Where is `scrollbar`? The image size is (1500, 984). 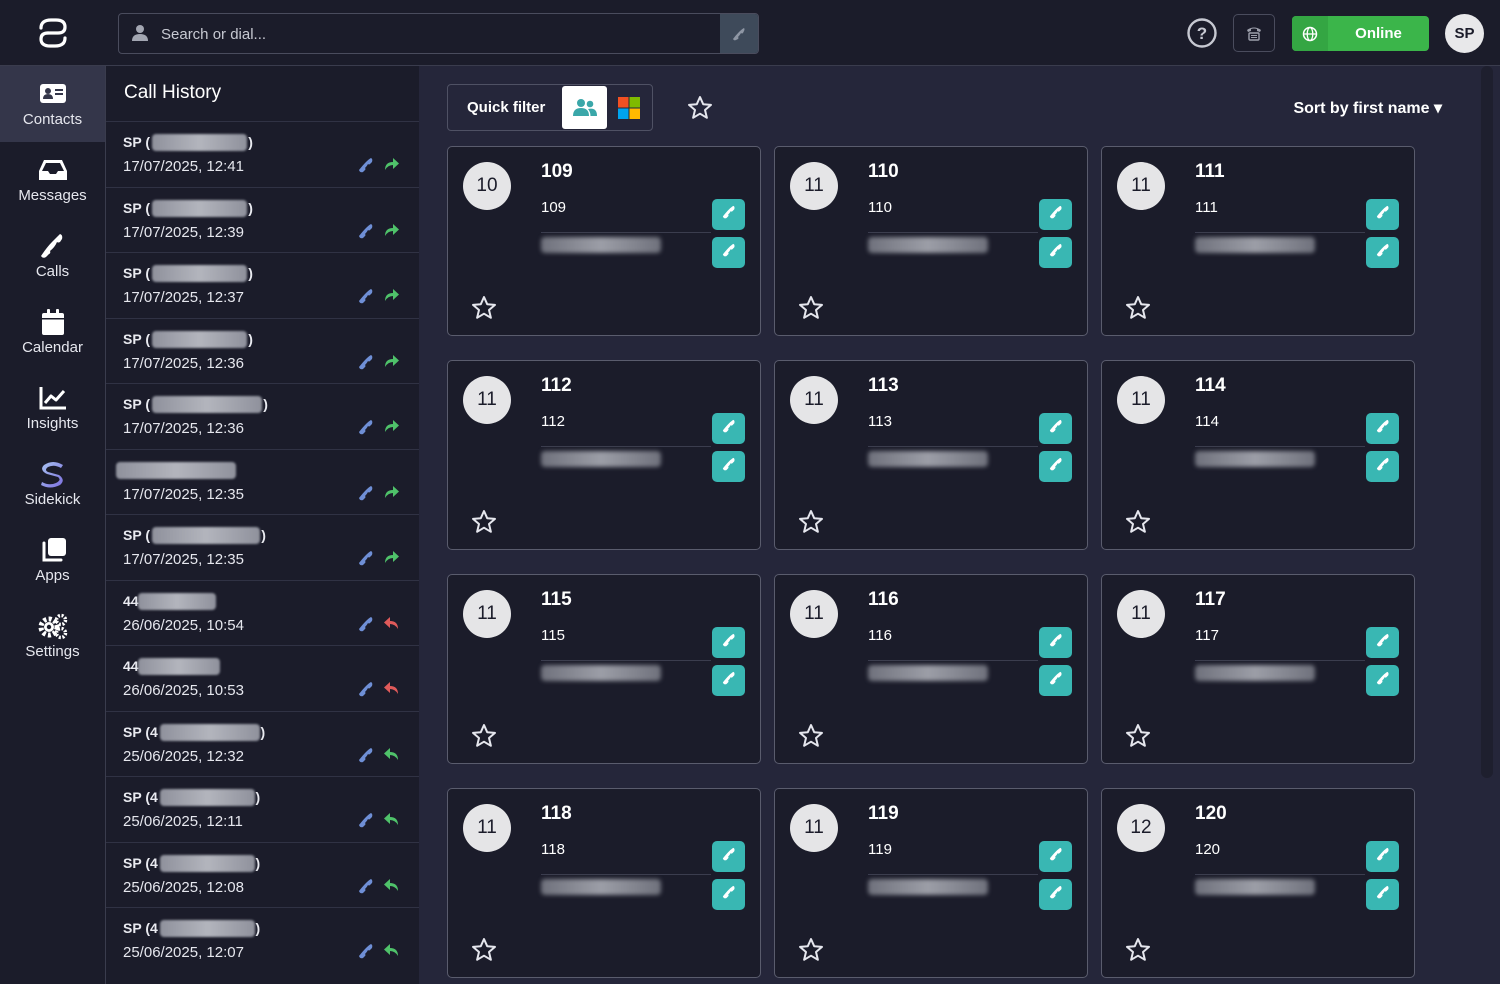
scrollbar is located at coordinates (1487, 422).